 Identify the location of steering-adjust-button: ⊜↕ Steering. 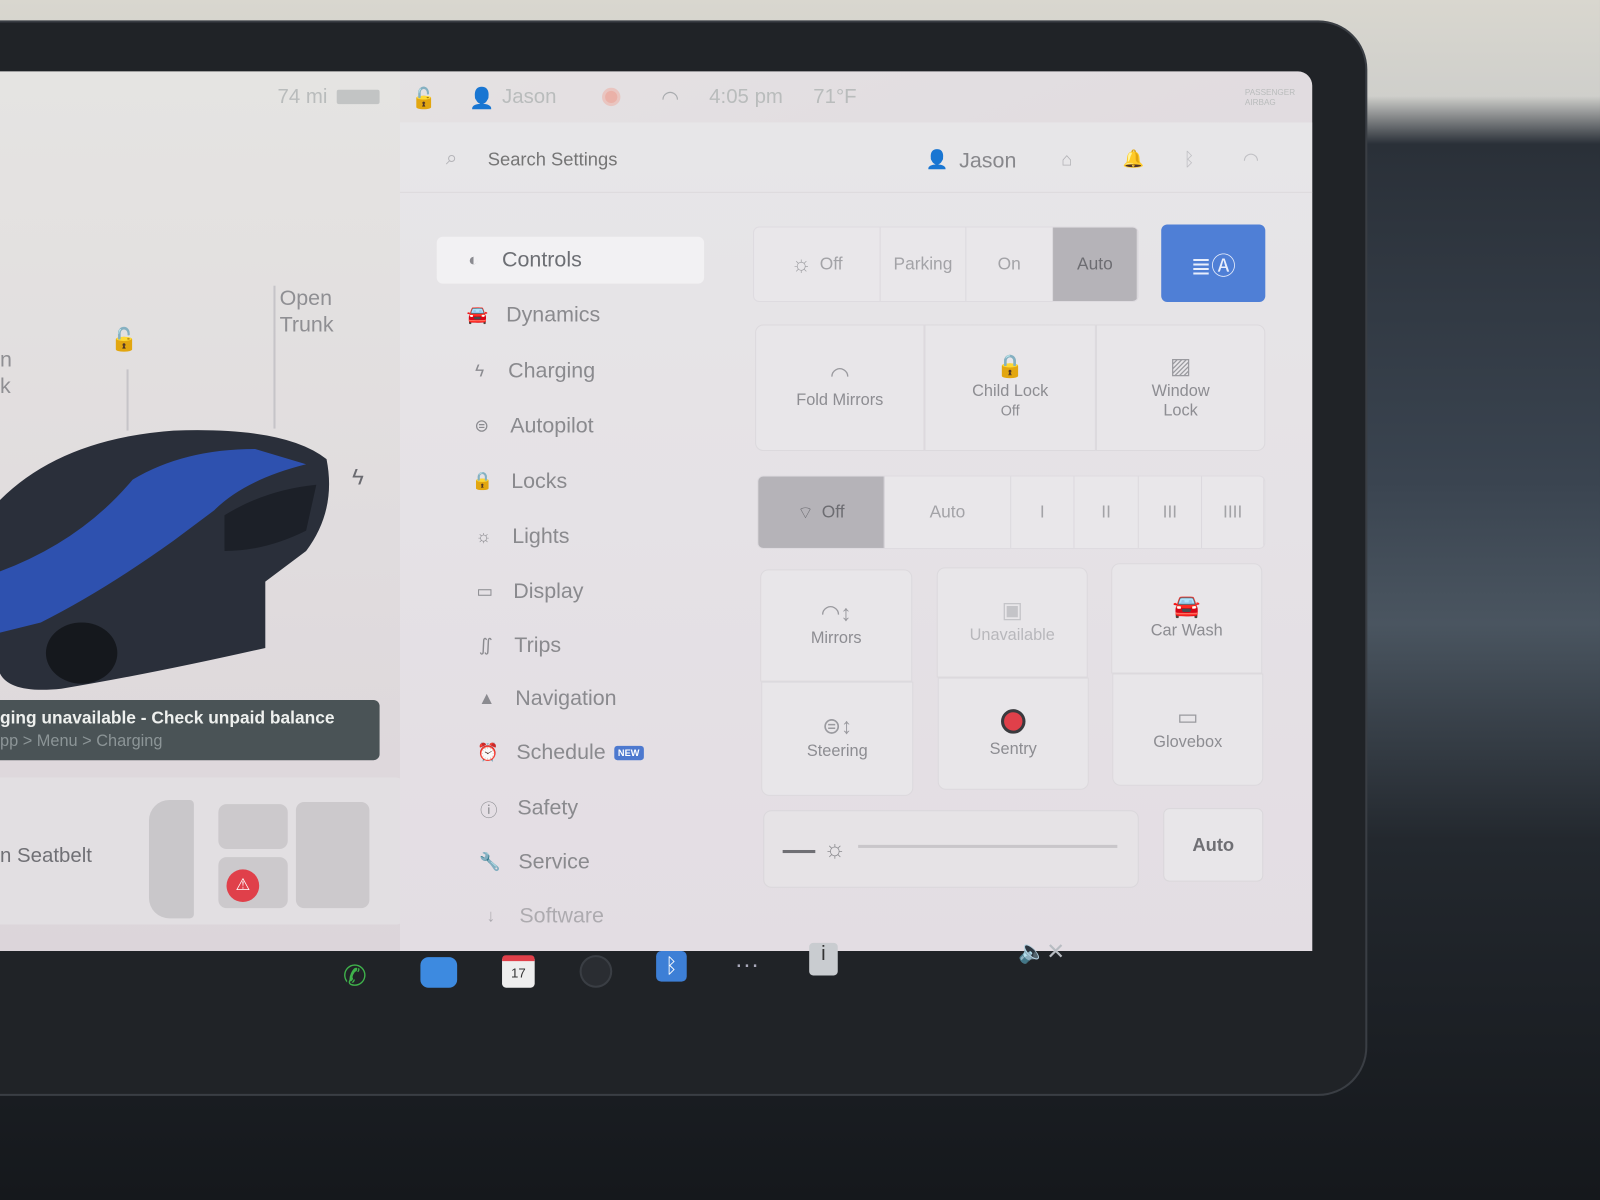
(837, 738).